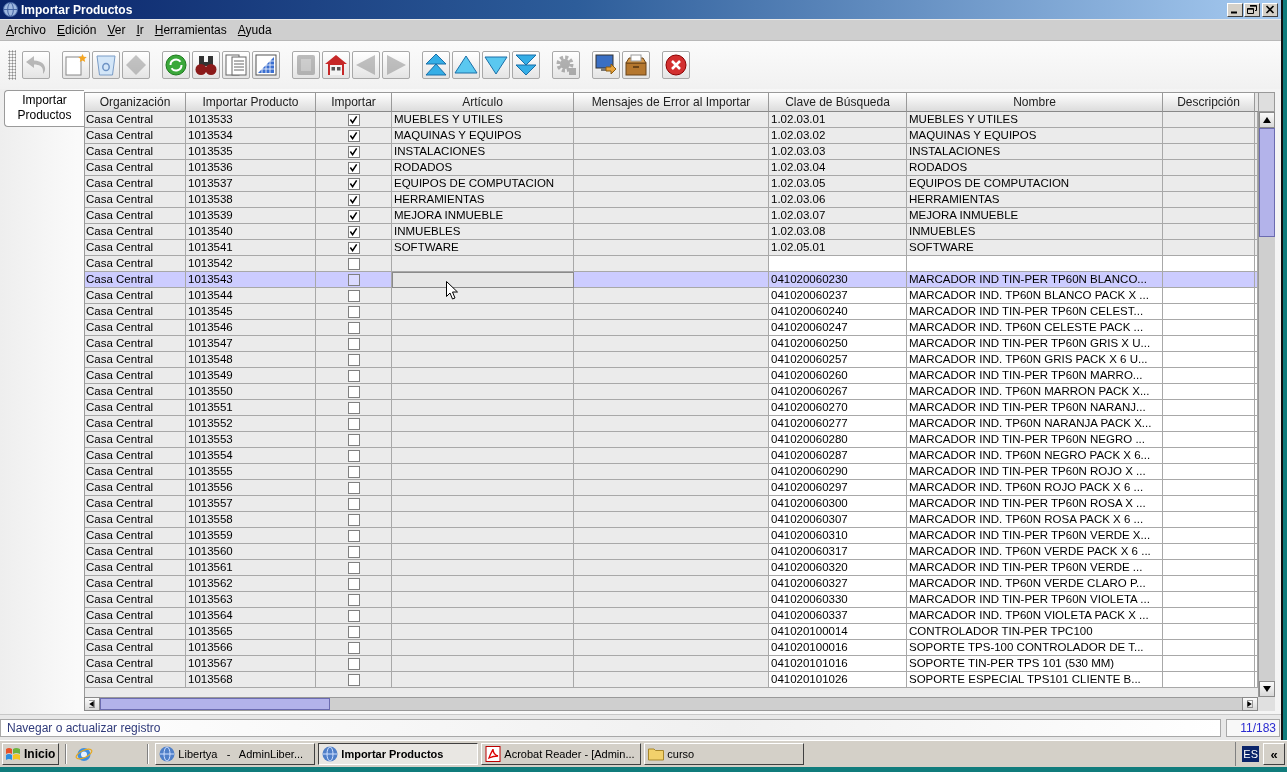 The image size is (1287, 772). Describe the element at coordinates (1209, 102) in the screenshot. I see `column-header: Descripción` at that location.